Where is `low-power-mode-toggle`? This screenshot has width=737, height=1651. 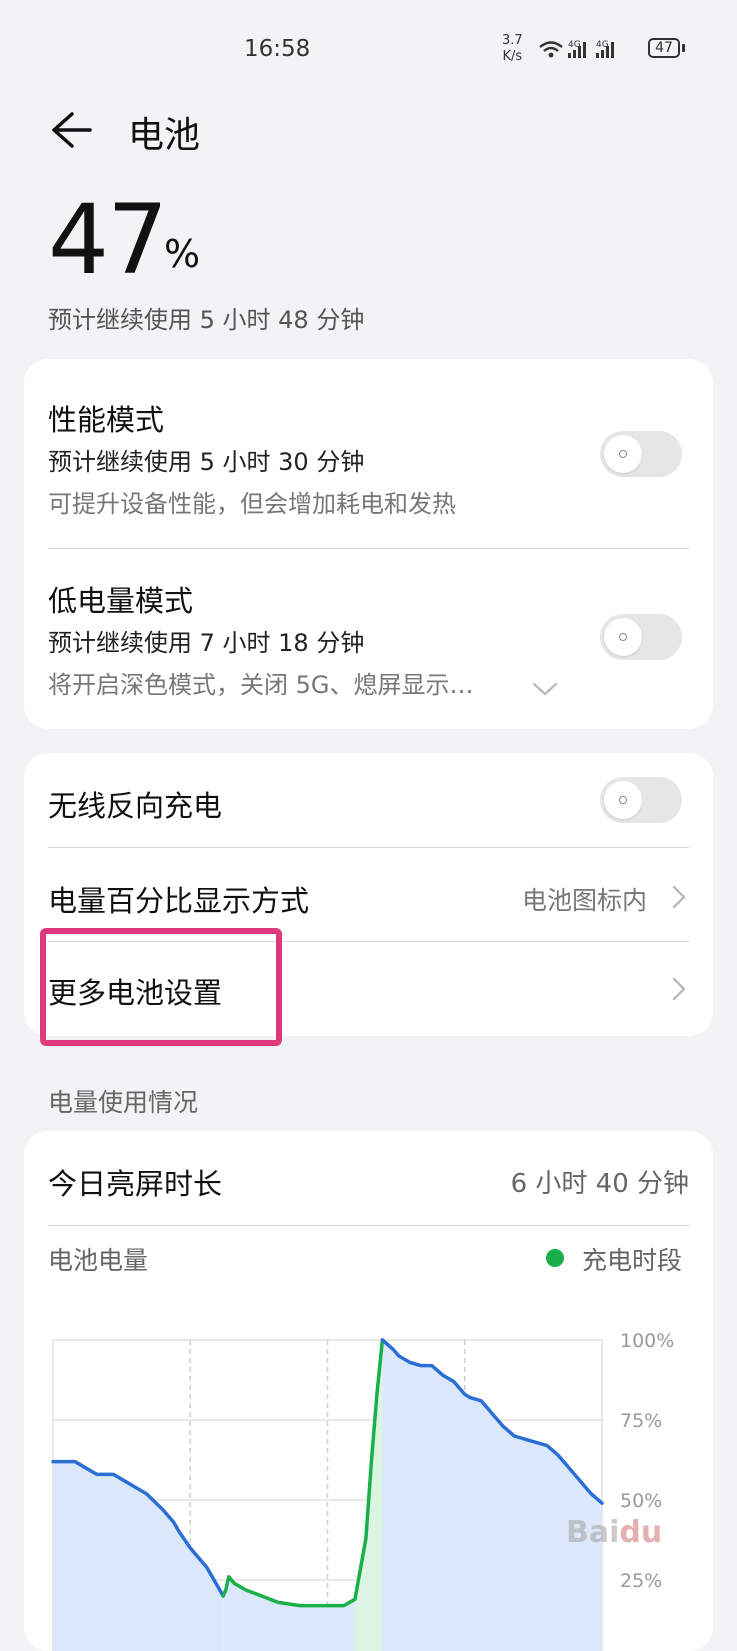 low-power-mode-toggle is located at coordinates (641, 637).